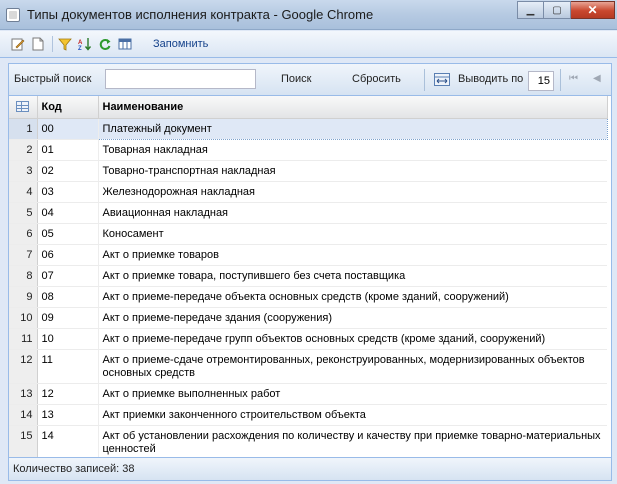  What do you see at coordinates (530, 10) in the screenshot?
I see `minimize-button: ▁` at bounding box center [530, 10].